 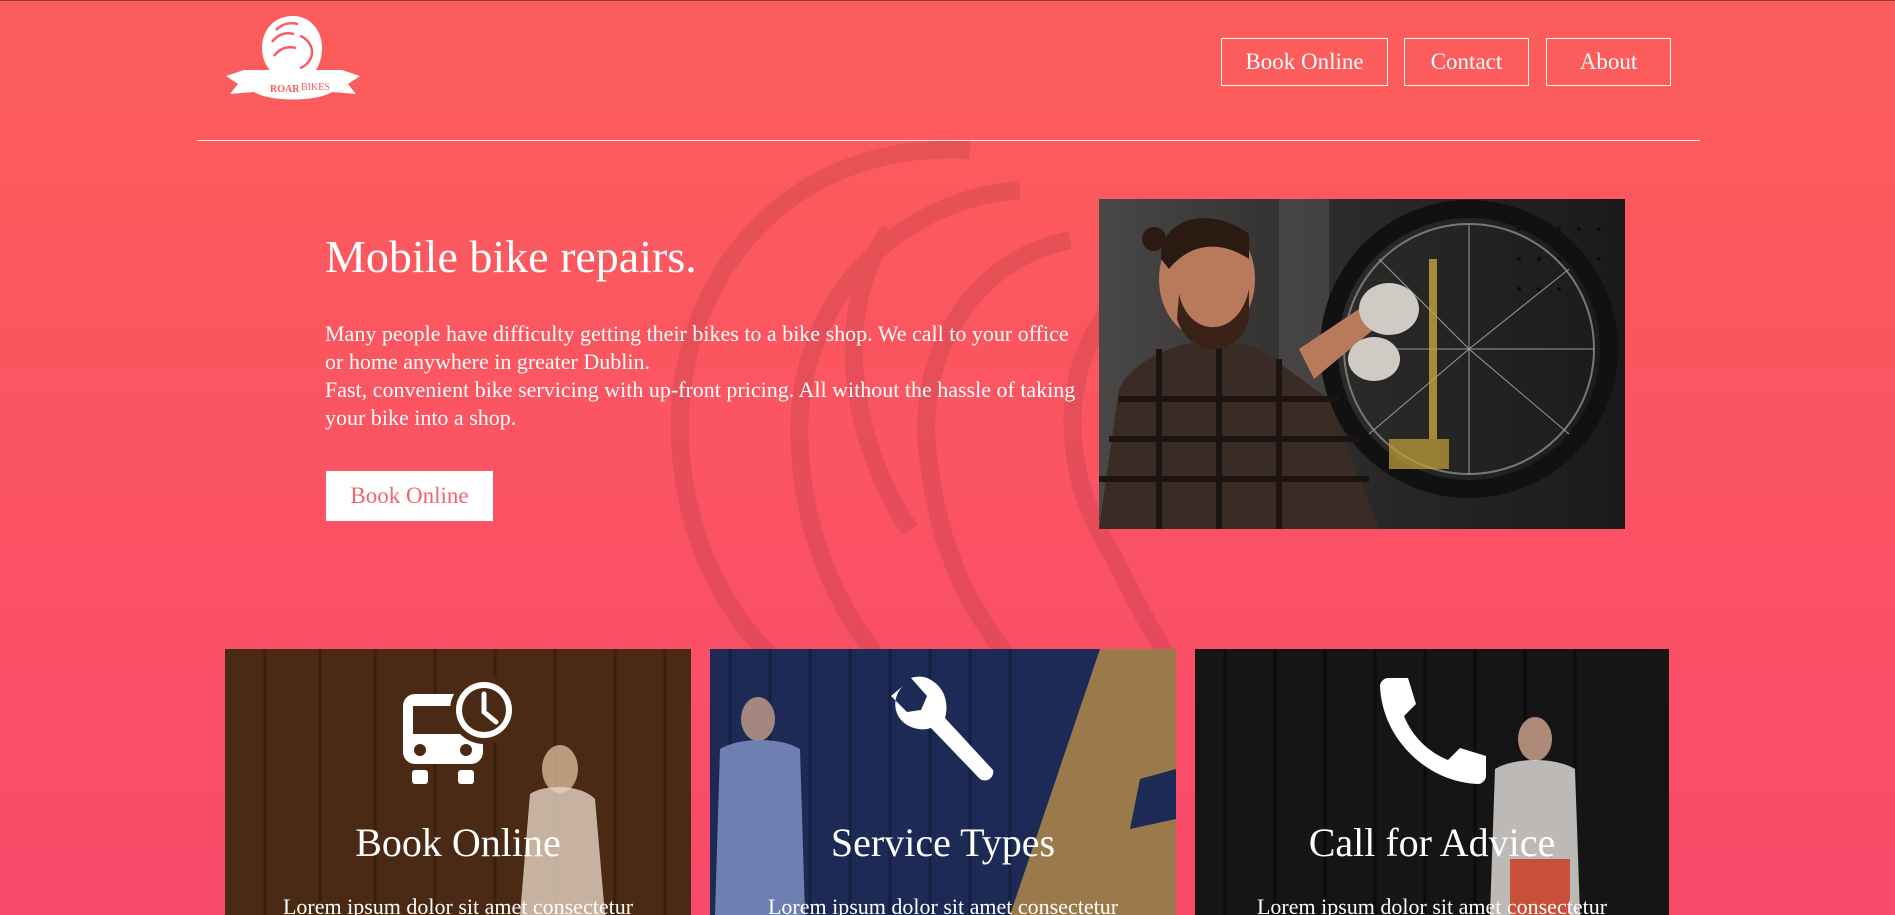 What do you see at coordinates (1433, 731) in the screenshot?
I see `phone-icon` at bounding box center [1433, 731].